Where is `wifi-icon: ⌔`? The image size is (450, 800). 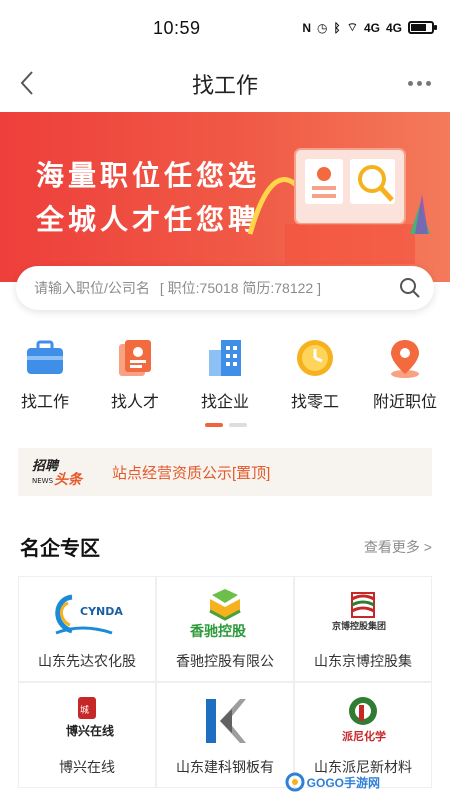
wifi-icon: ⌔ is located at coordinates (352, 27).